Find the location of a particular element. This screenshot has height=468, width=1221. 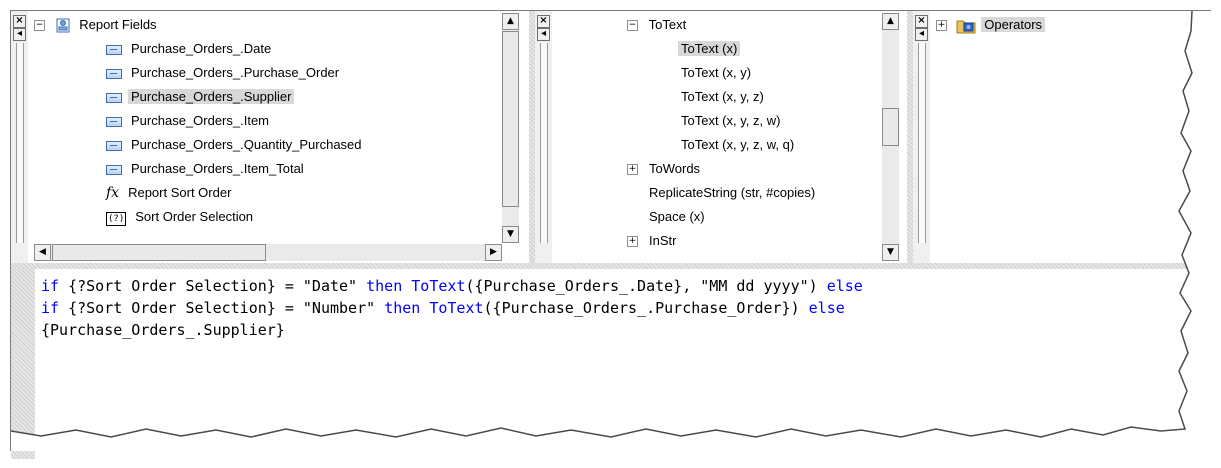

function-label: ToText (x, y, z, w) is located at coordinates (731, 120).